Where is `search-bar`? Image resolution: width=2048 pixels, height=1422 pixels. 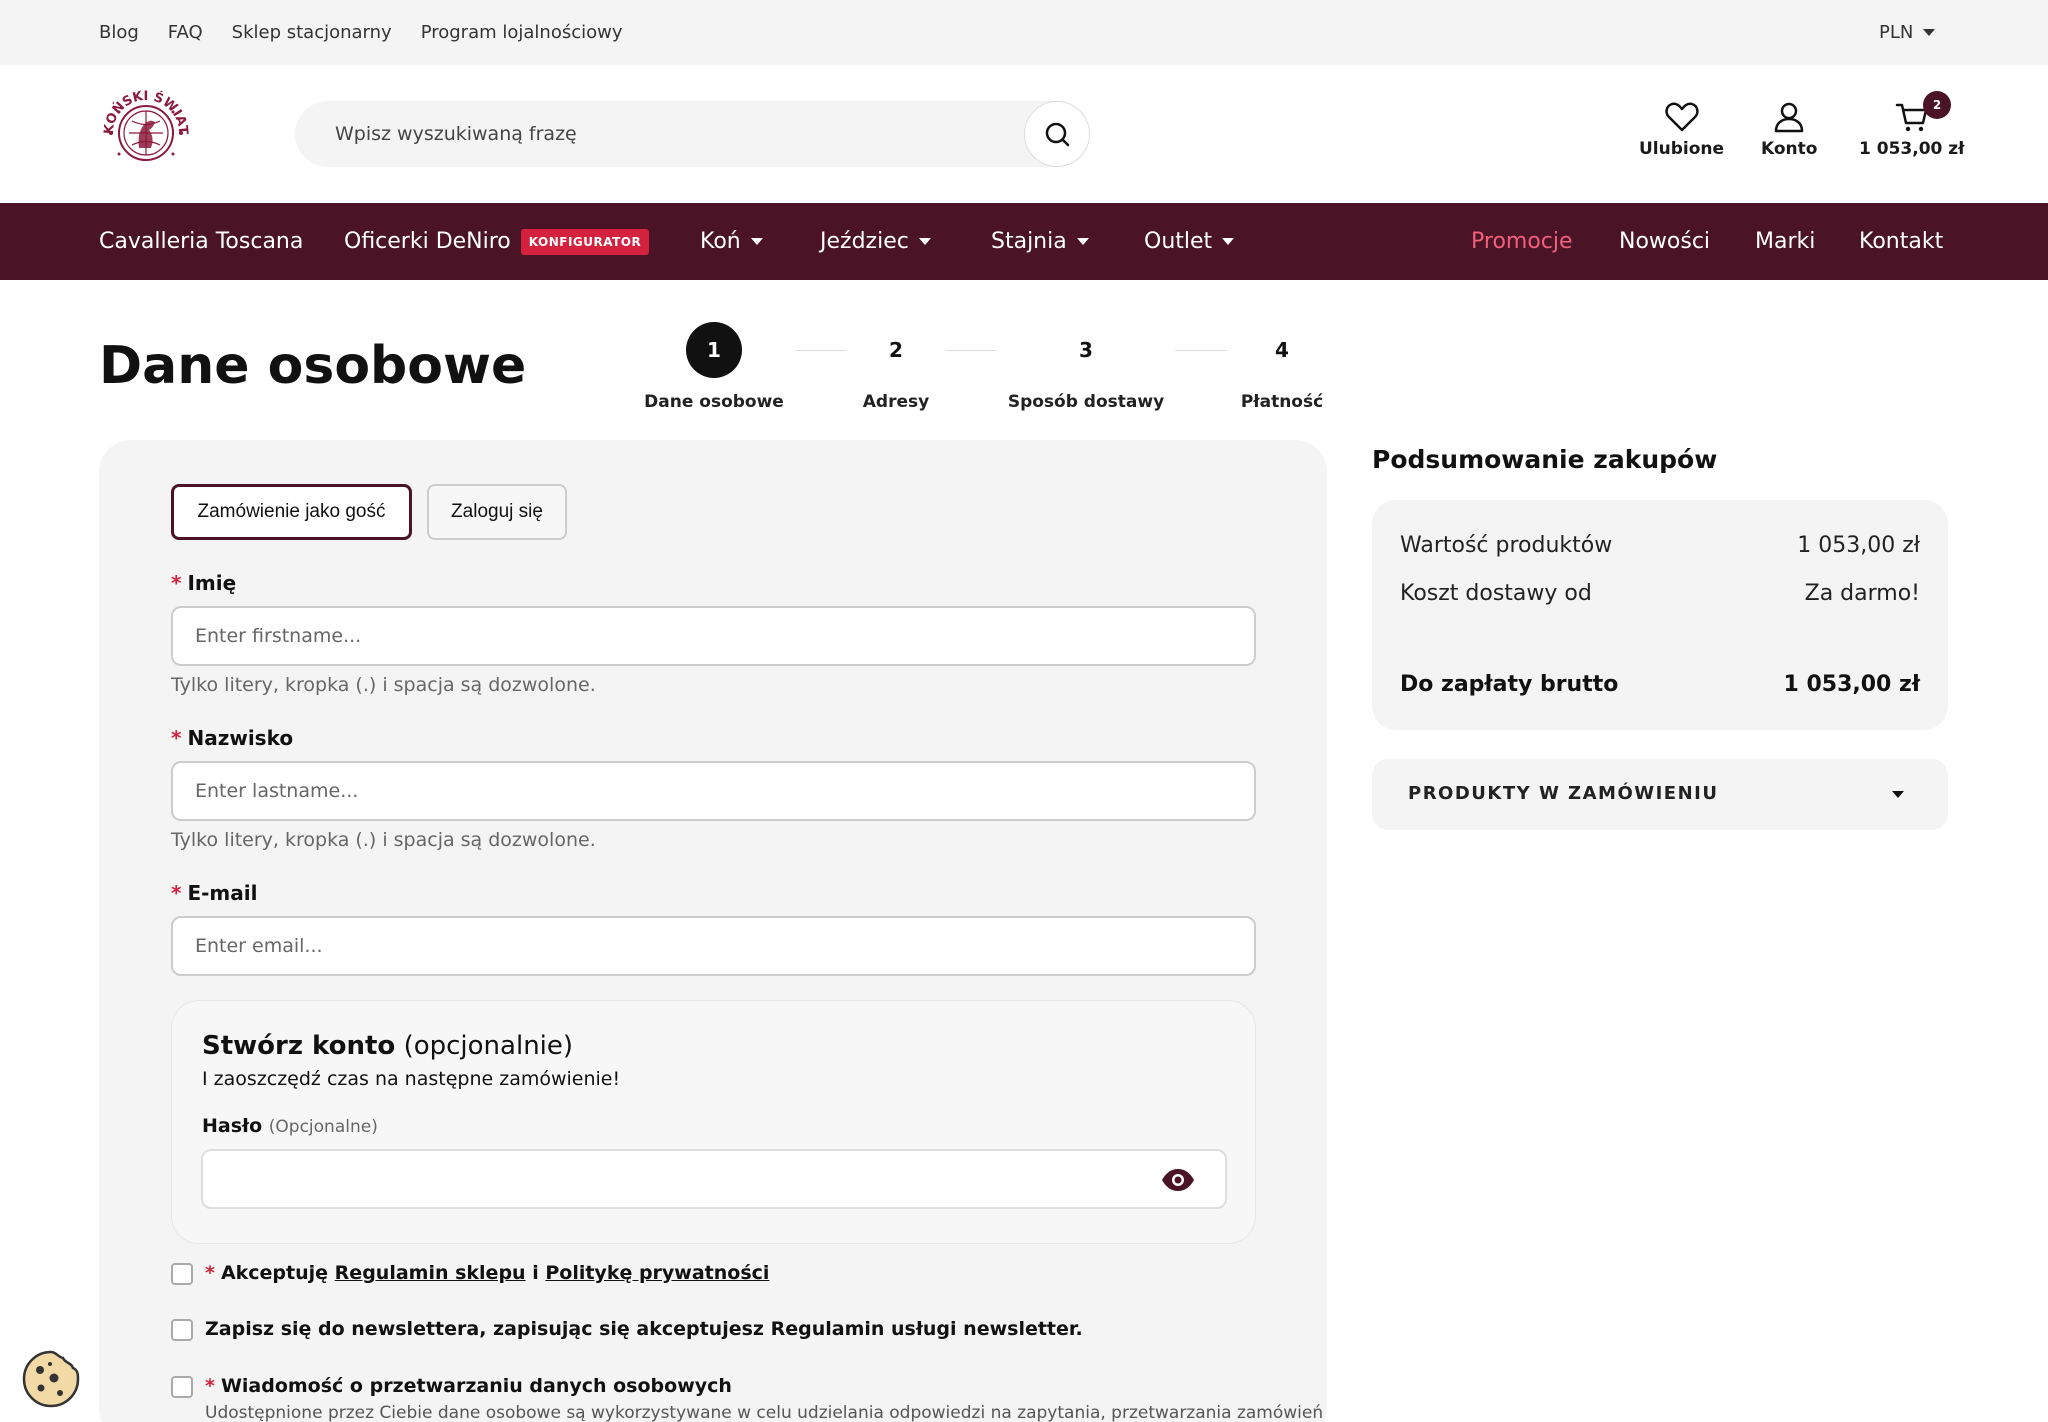 search-bar is located at coordinates (692, 134).